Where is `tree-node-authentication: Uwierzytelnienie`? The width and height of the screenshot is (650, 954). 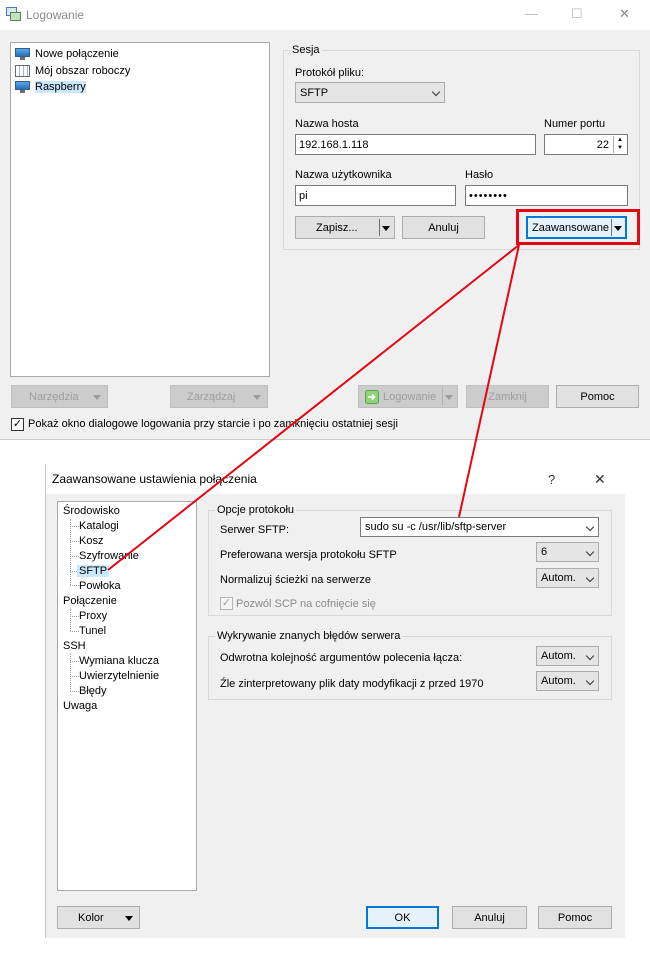
tree-node-authentication: Uwierzytelnienie is located at coordinates (119, 676).